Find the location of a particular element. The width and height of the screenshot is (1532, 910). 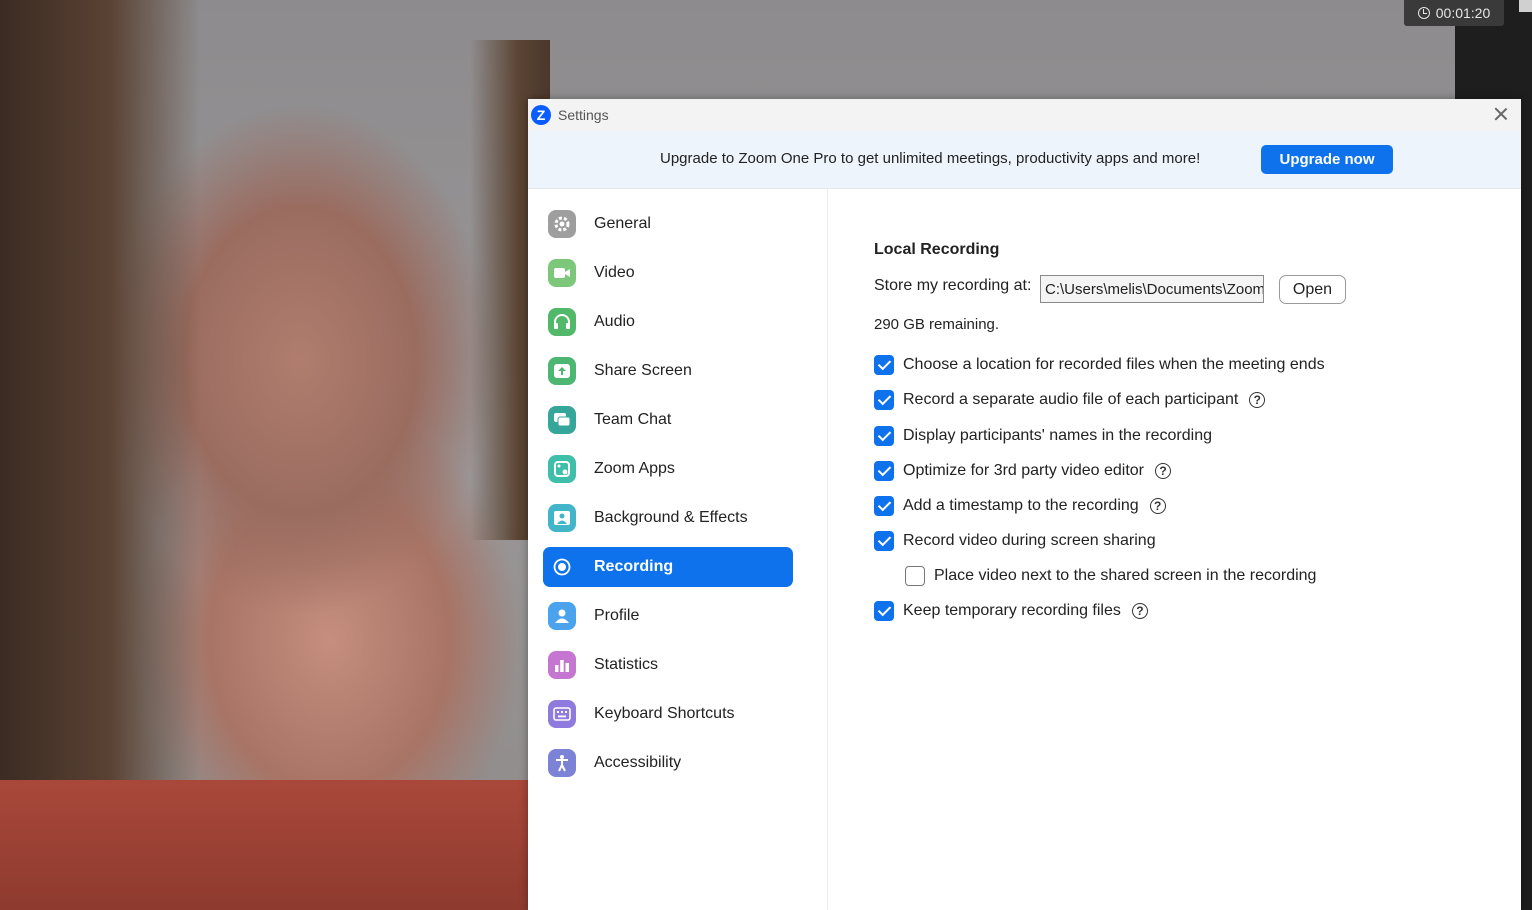

option-label: Record video during screen sharing is located at coordinates (1029, 540).